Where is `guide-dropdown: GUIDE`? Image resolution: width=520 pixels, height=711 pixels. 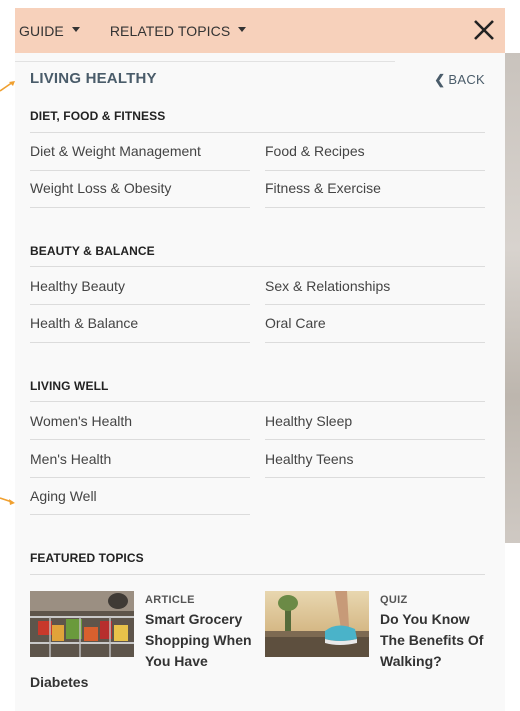
guide-dropdown: GUIDE is located at coordinates (49, 30).